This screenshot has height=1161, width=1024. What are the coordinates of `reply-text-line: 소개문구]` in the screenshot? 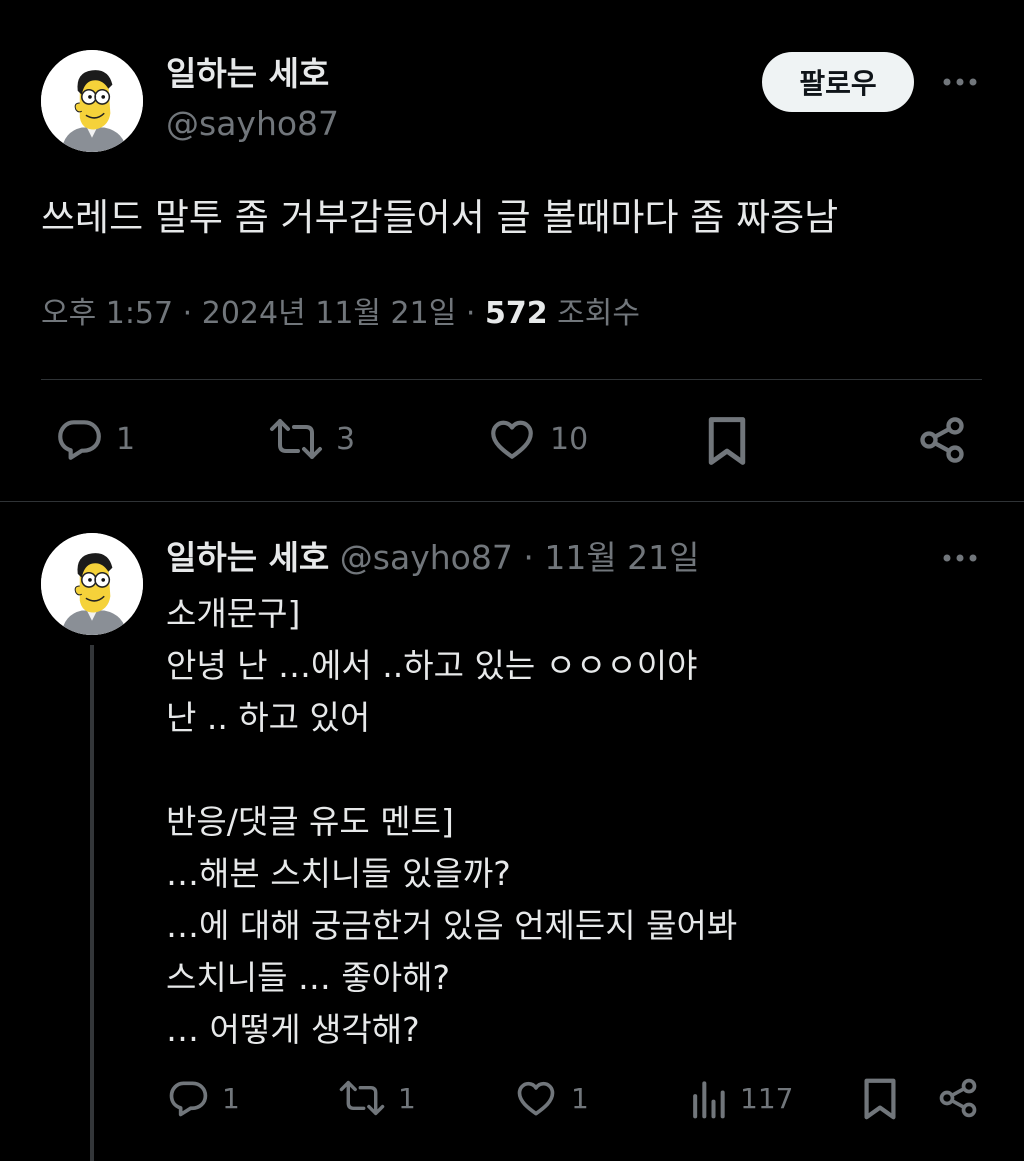 It's located at (233, 613).